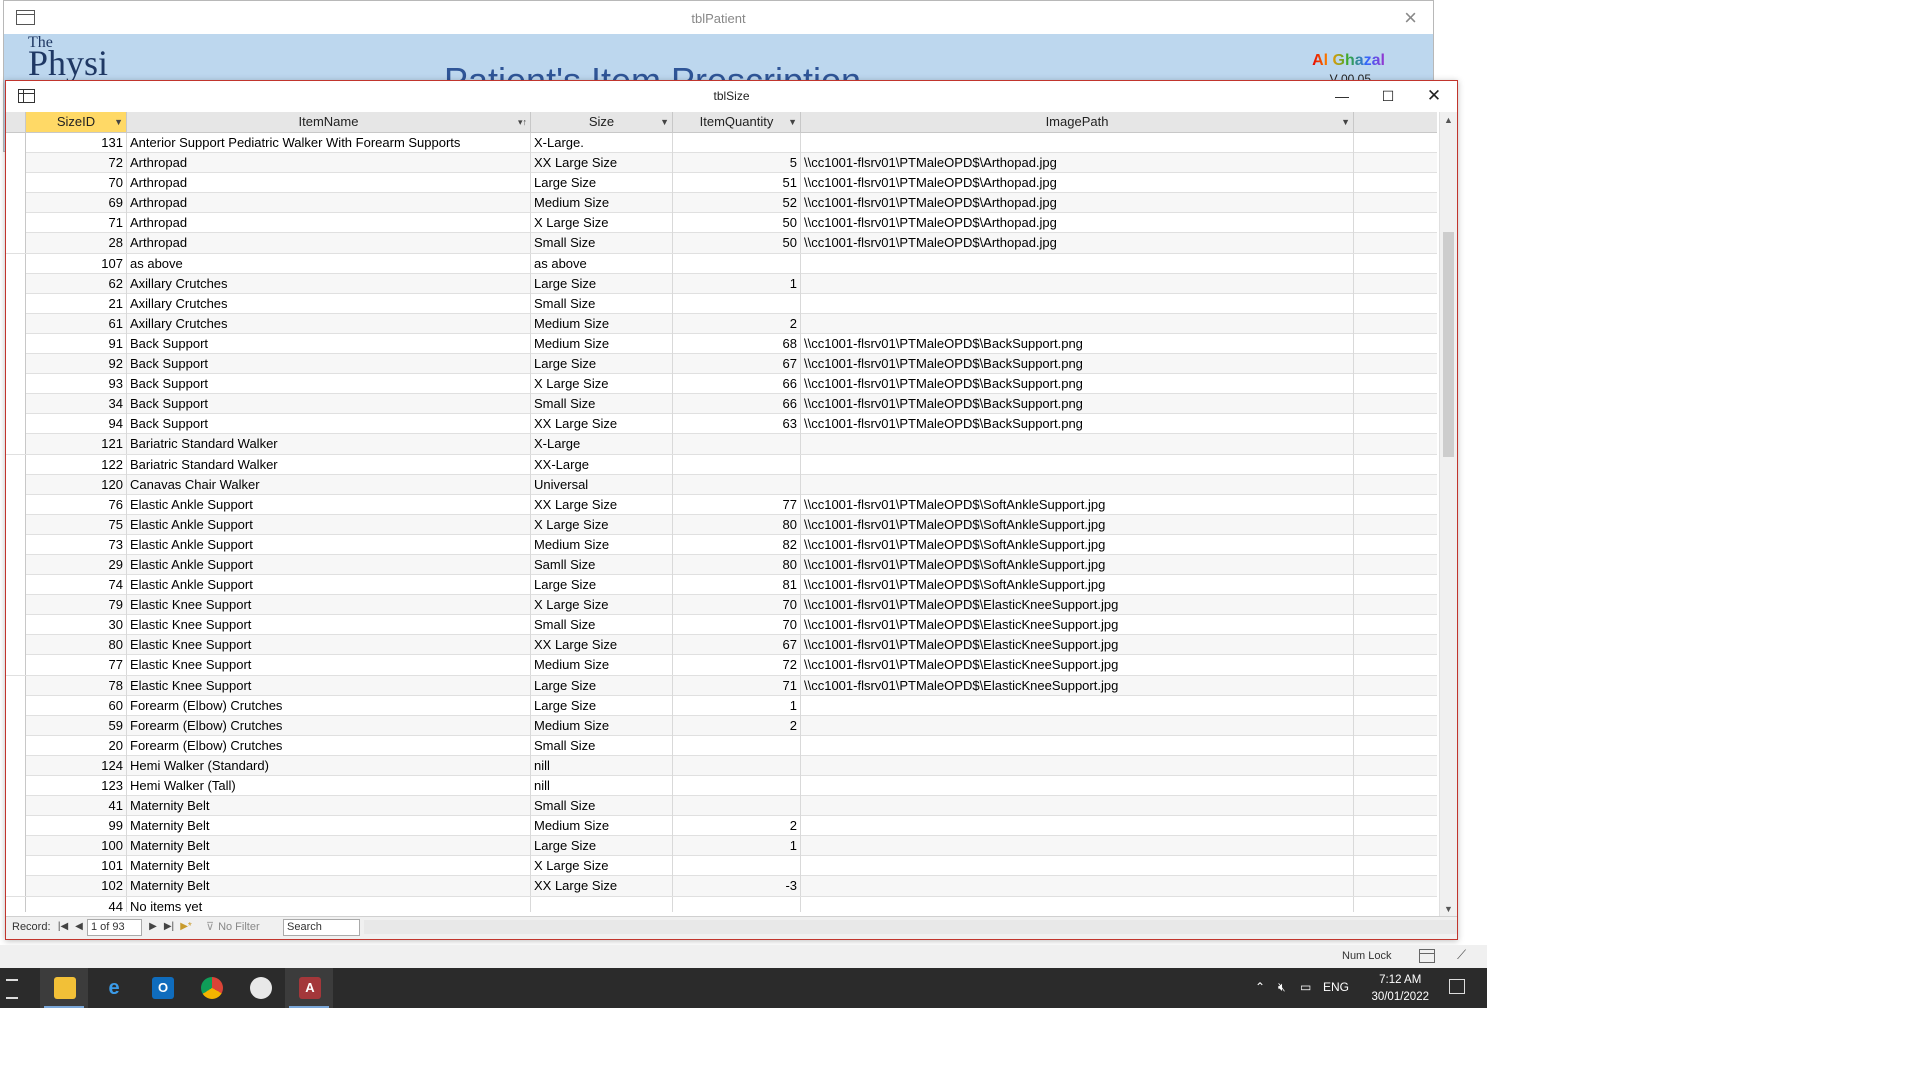 The height and width of the screenshot is (1080, 1920). What do you see at coordinates (76, 846) in the screenshot?
I see `cell-sizeid: 100` at bounding box center [76, 846].